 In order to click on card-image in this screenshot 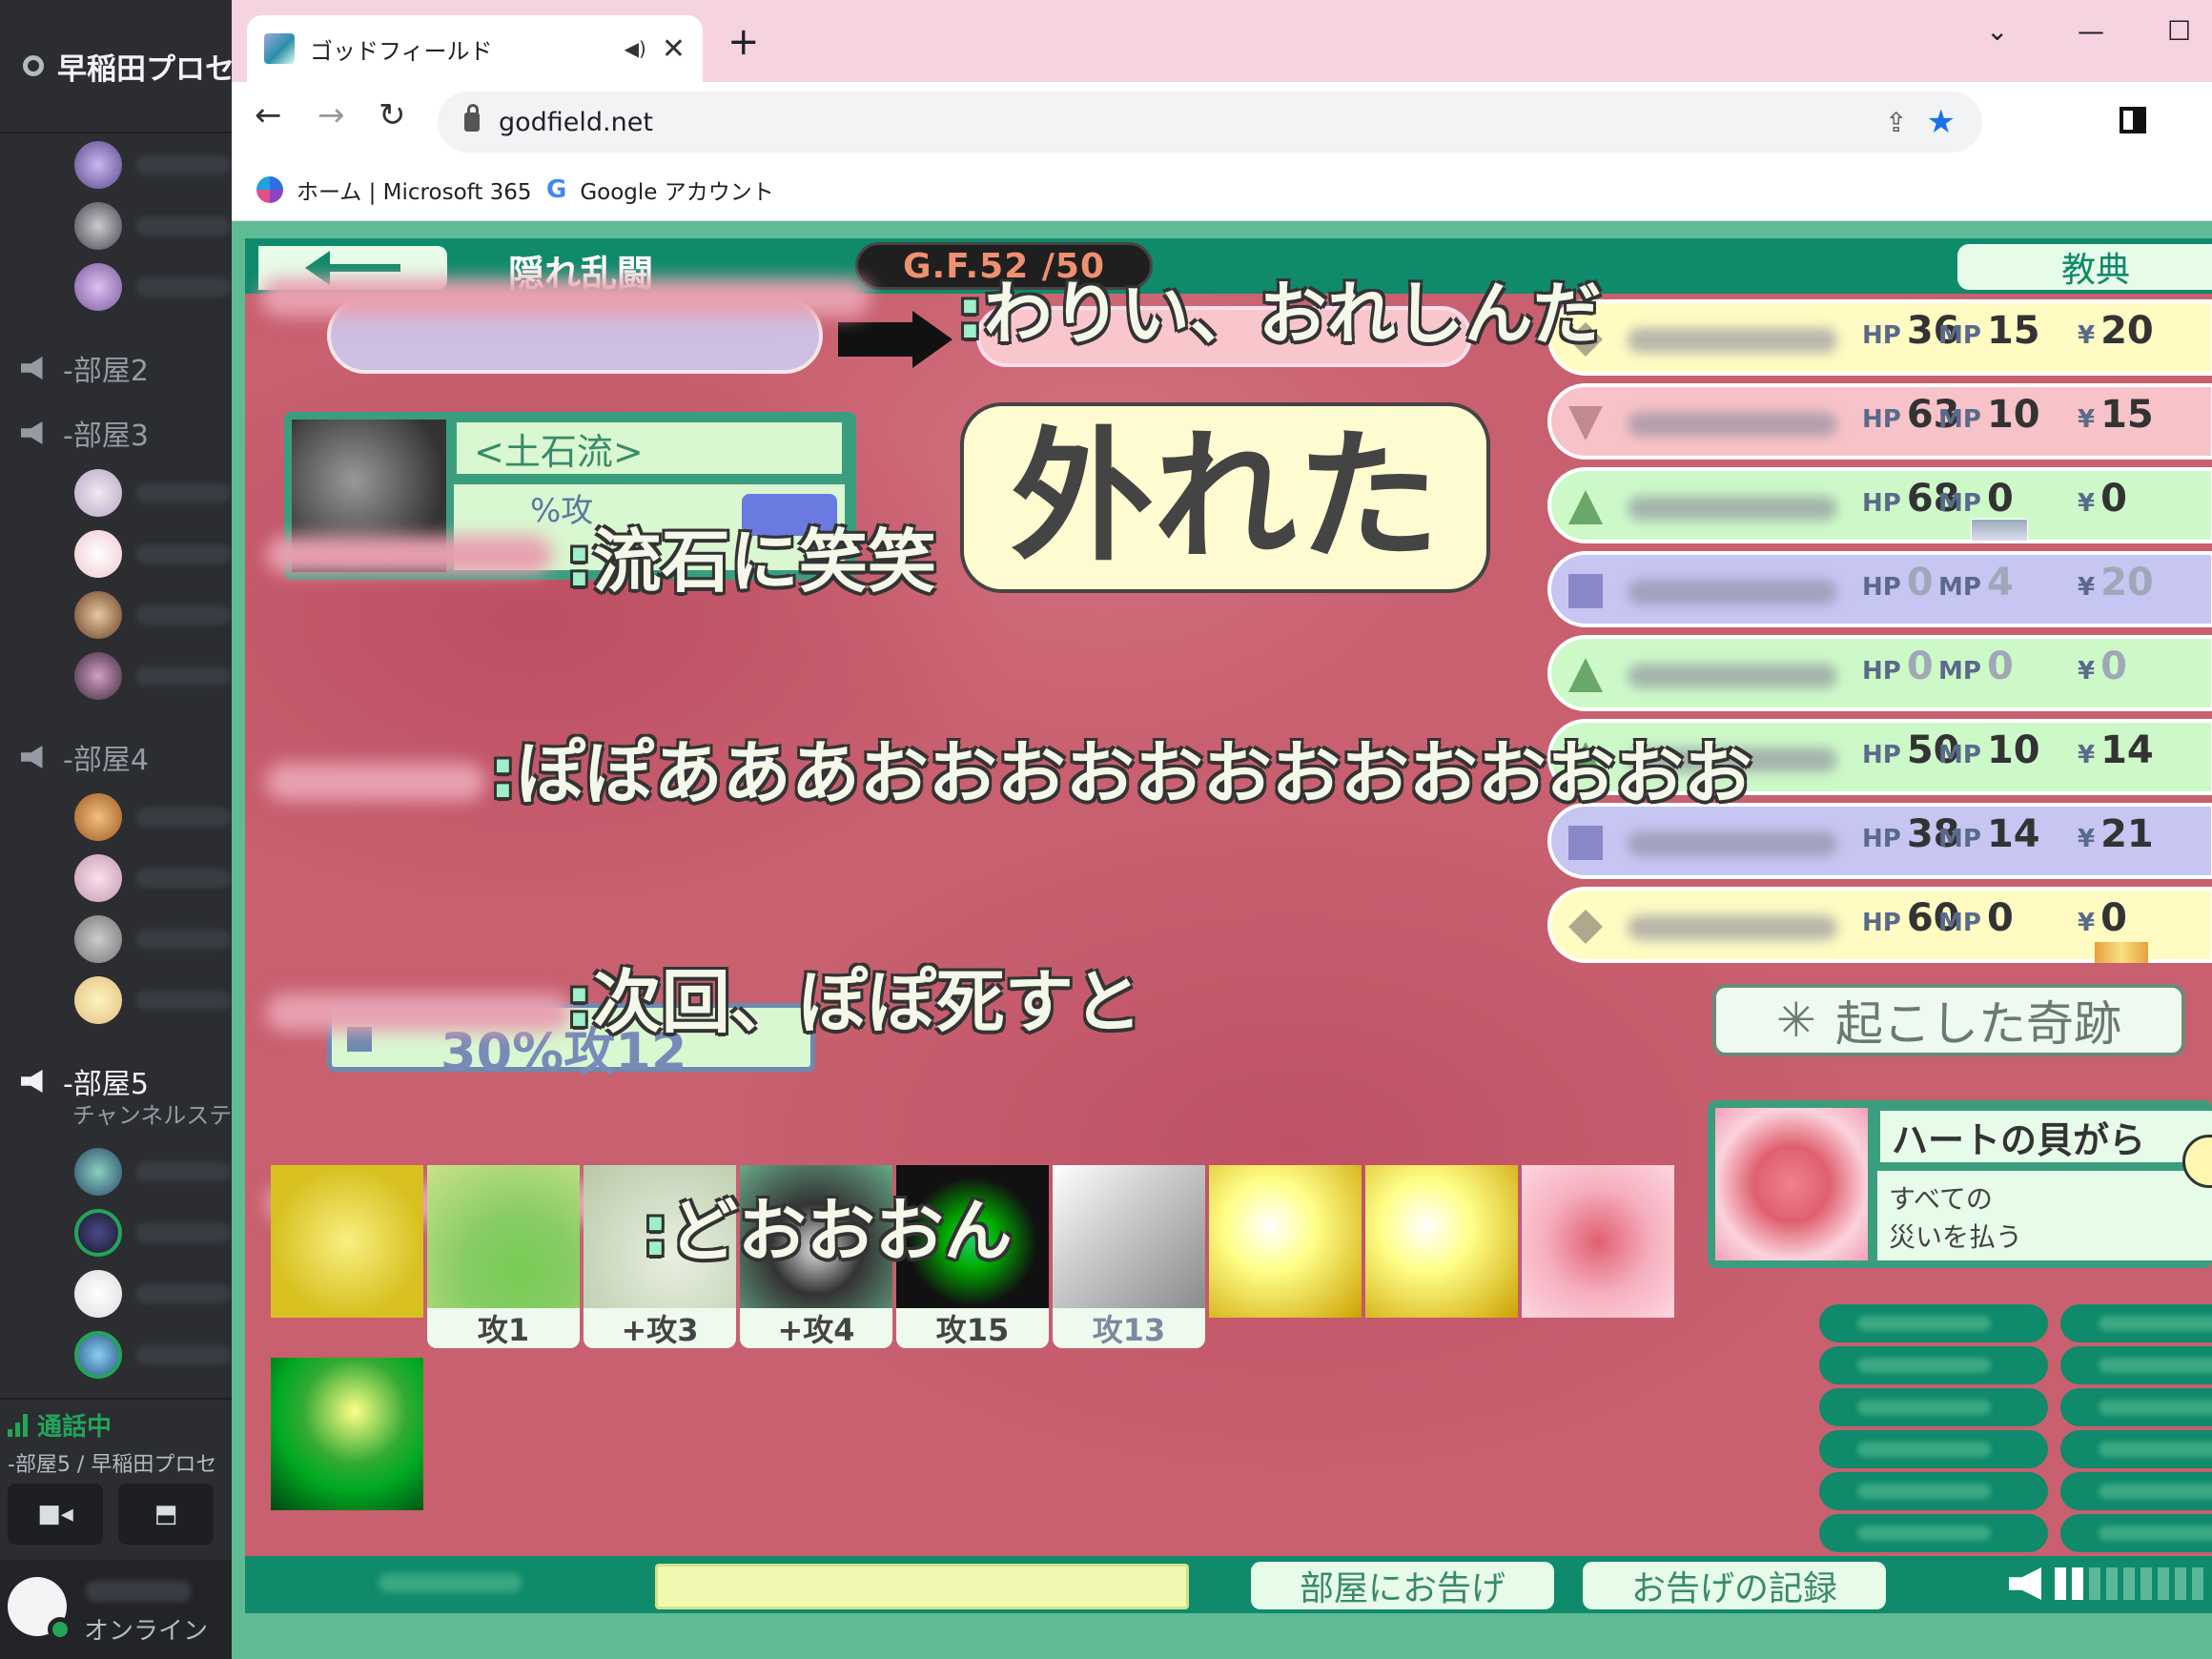, I will do `click(1791, 1184)`.